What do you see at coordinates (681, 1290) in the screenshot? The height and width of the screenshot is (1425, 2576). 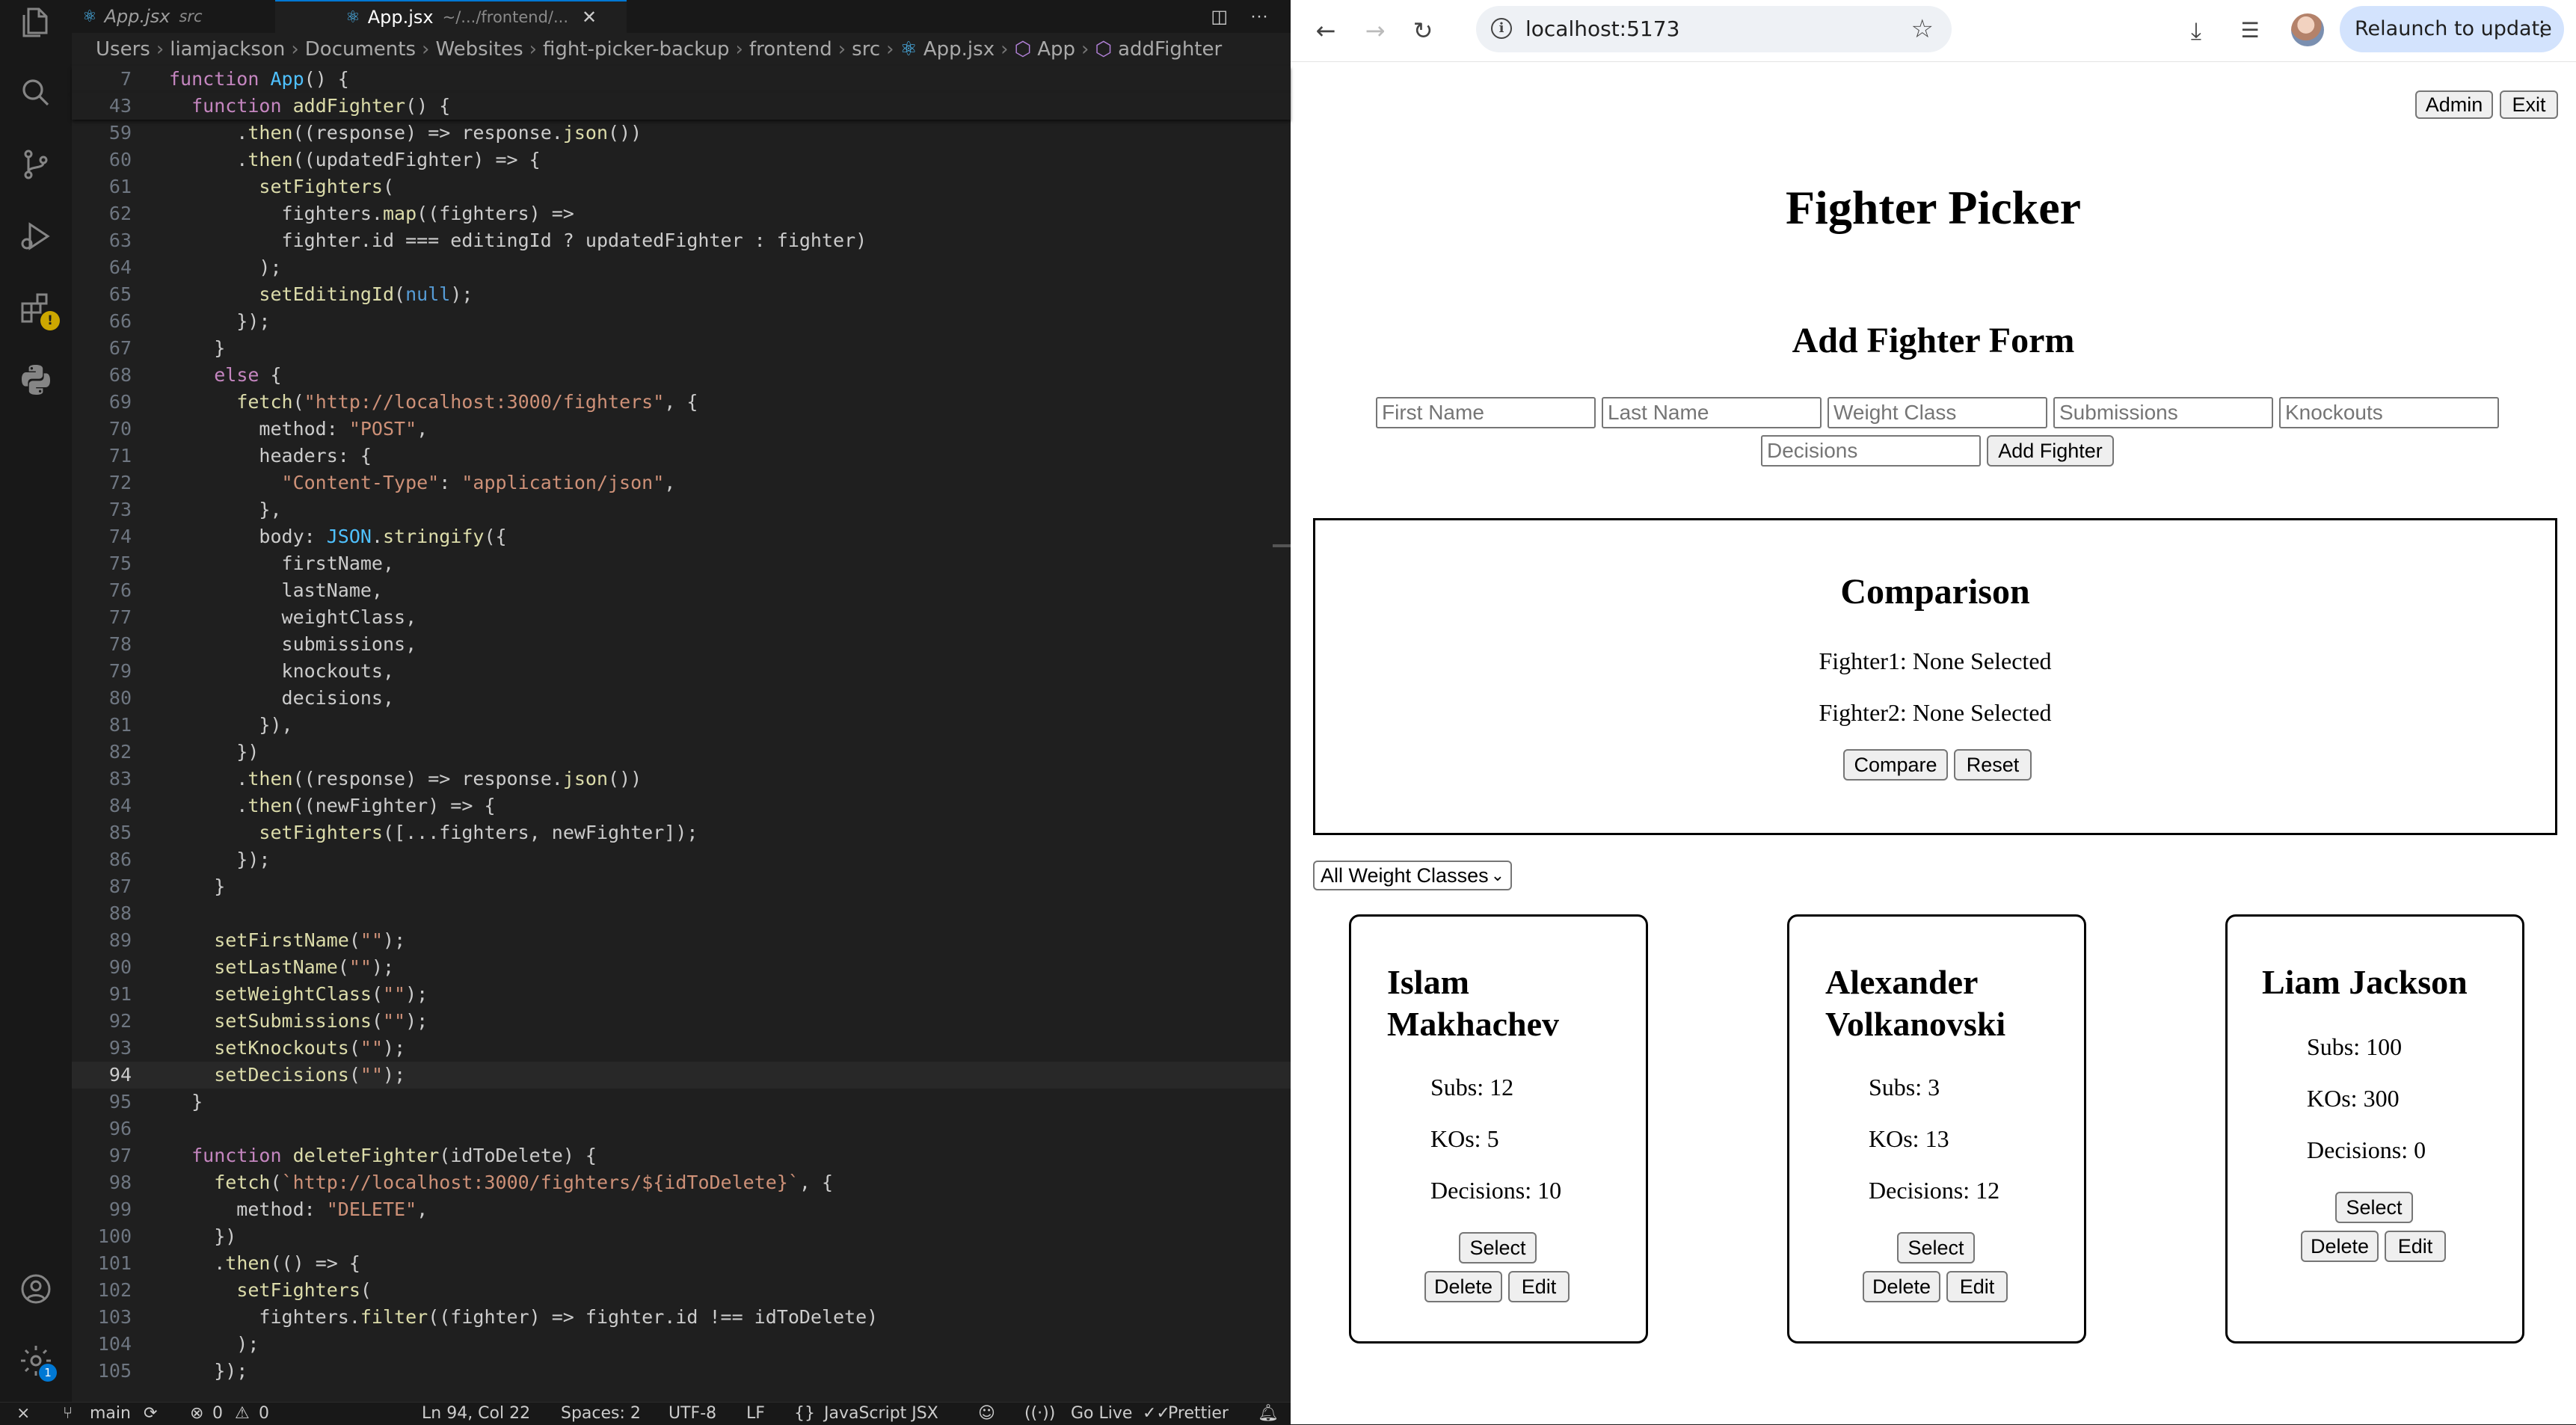 I see `code-line: 102 setFighters(` at bounding box center [681, 1290].